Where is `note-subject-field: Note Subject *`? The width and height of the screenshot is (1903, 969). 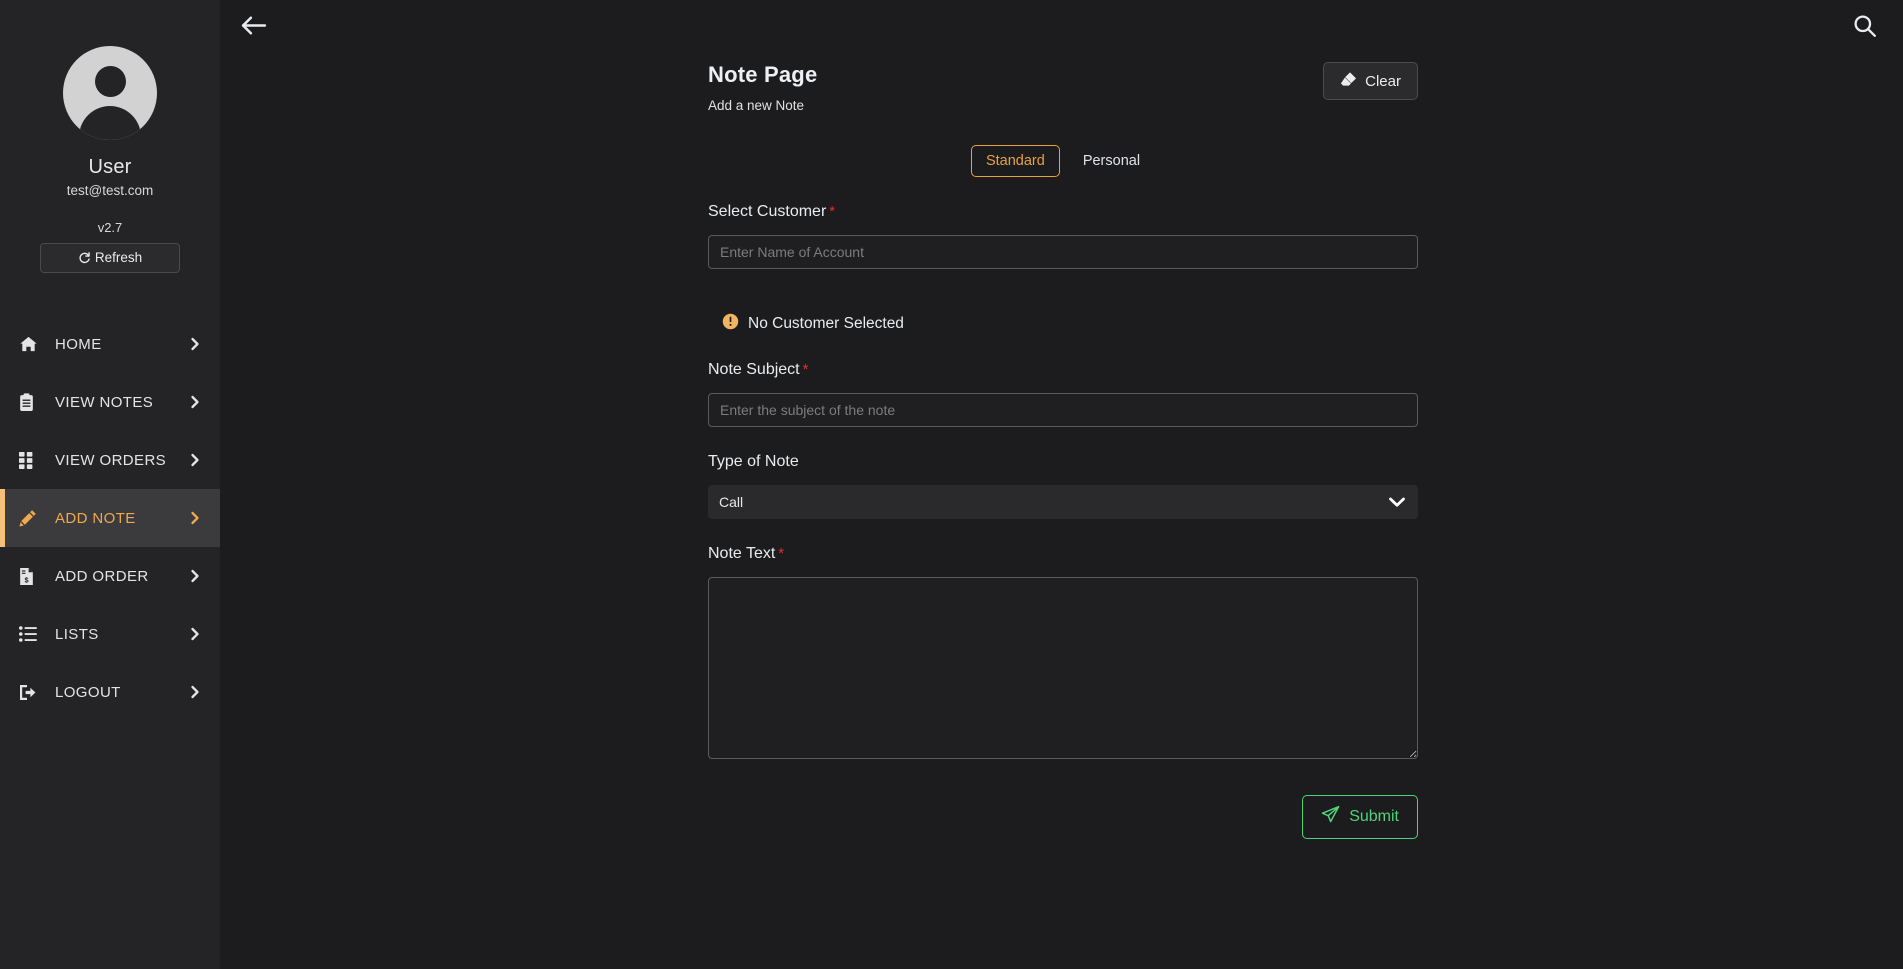
note-subject-field: Note Subject * is located at coordinates (1063, 394).